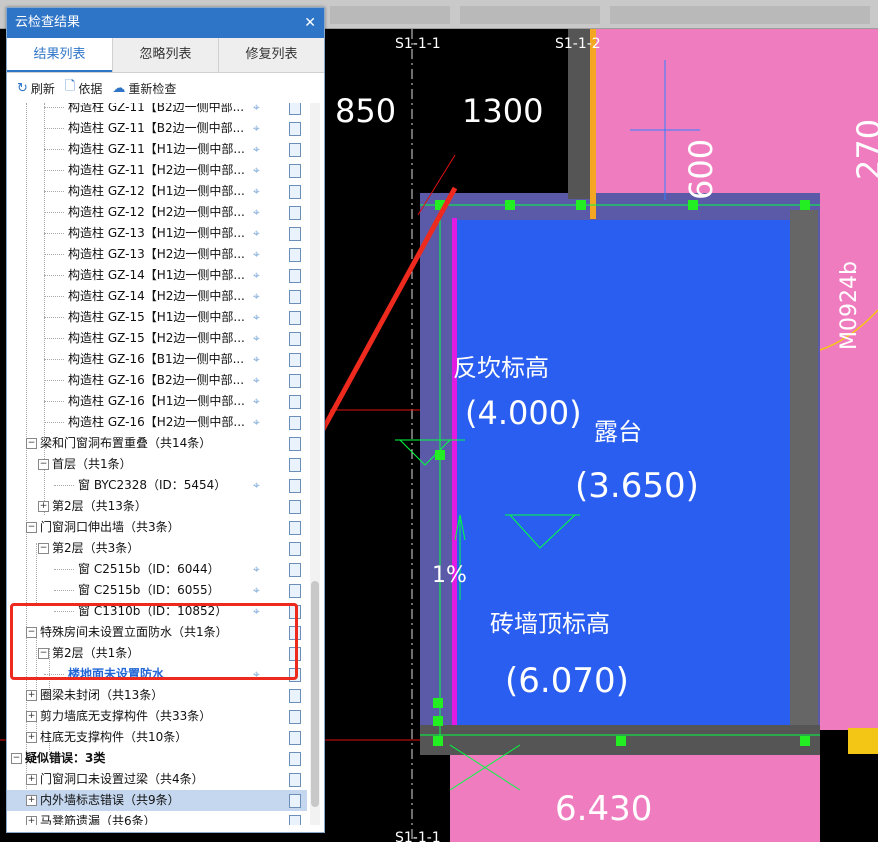 This screenshot has height=842, width=878. Describe the element at coordinates (157, 569) in the screenshot. I see `tree-row: 窗 C2515b（ID：6044） ⌖` at that location.